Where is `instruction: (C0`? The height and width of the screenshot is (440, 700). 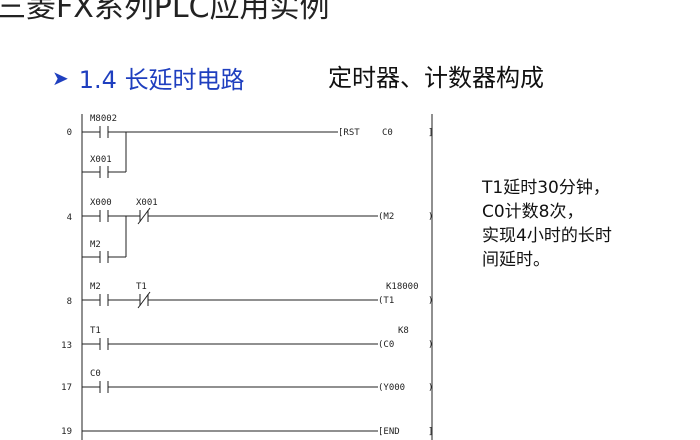 instruction: (C0 is located at coordinates (386, 345).